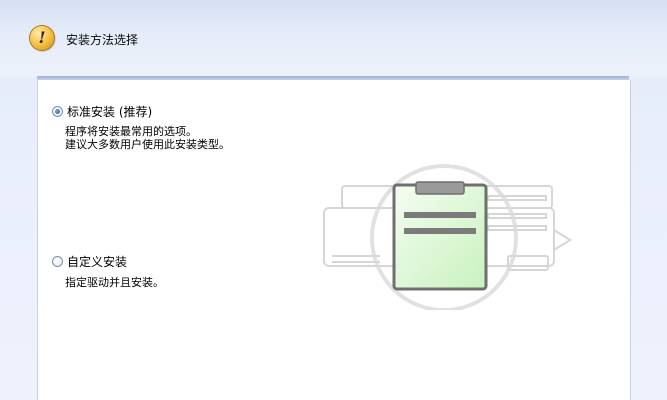  I want to click on clipboard-printer-illustration, so click(447, 237).